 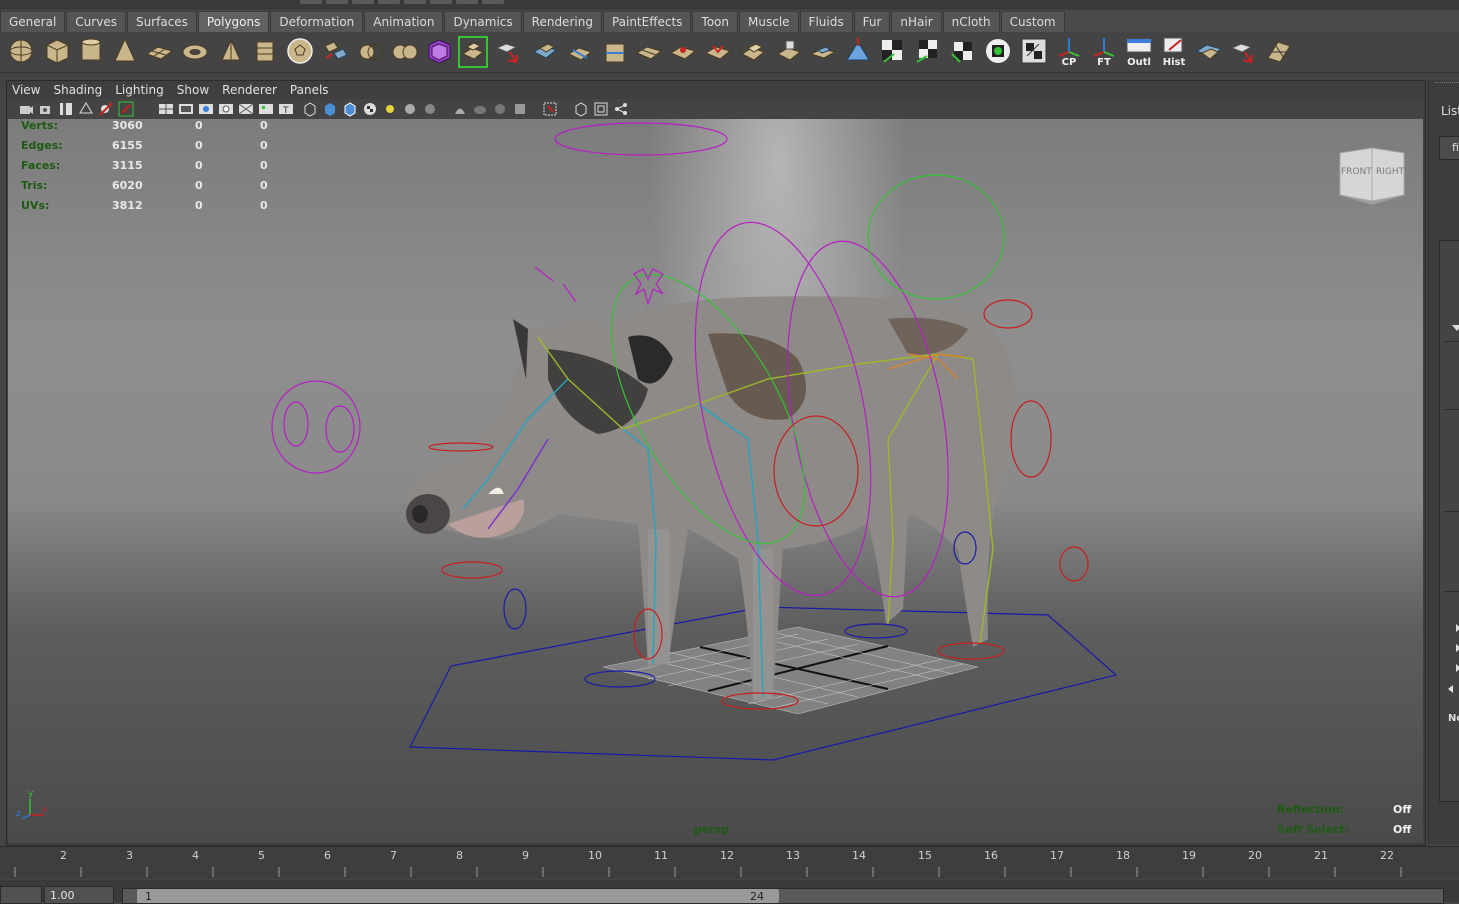 I want to click on share-icon, so click(x=621, y=109).